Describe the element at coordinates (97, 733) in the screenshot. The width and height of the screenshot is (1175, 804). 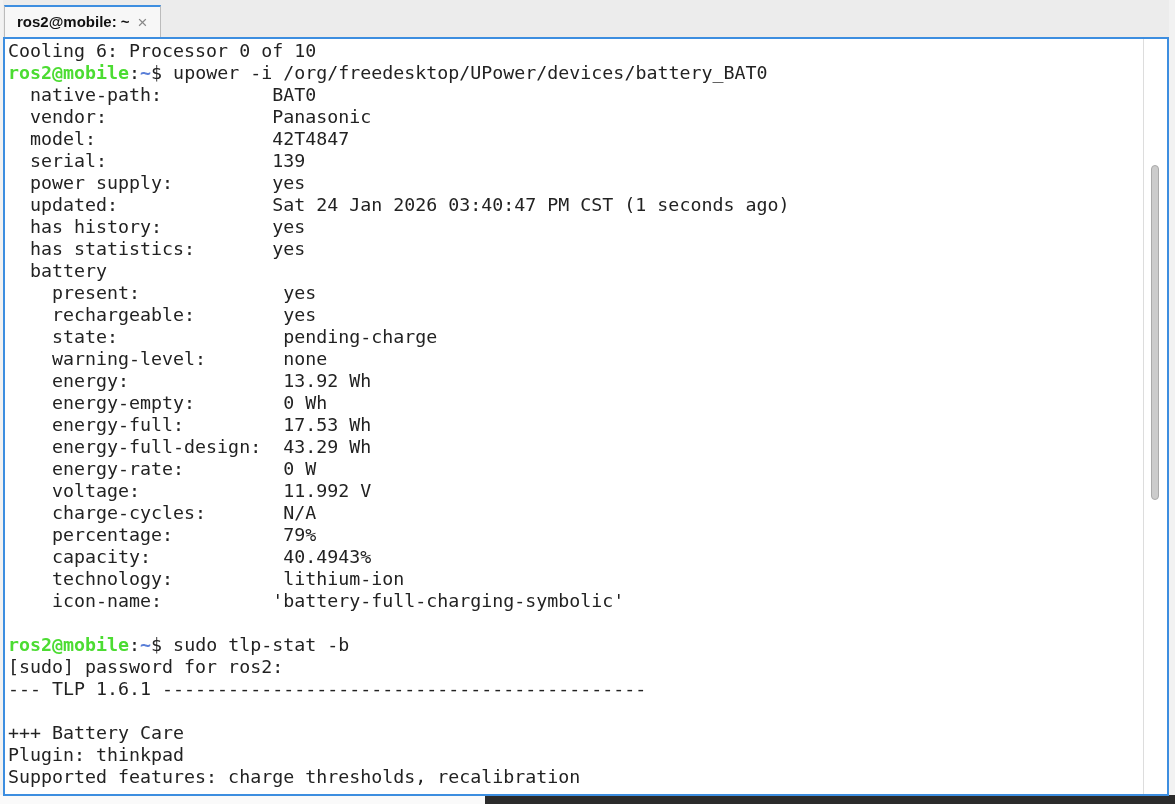
I see `terminal-line: +++ Battery Care` at that location.